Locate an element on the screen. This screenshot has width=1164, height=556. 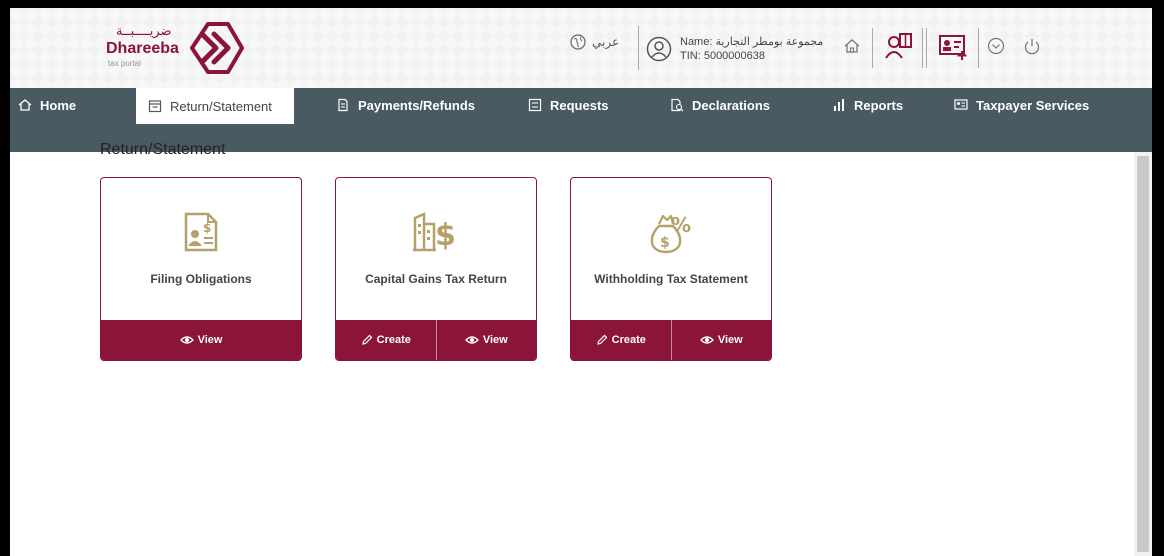
capital-gains-view-button: View is located at coordinates (486, 340).